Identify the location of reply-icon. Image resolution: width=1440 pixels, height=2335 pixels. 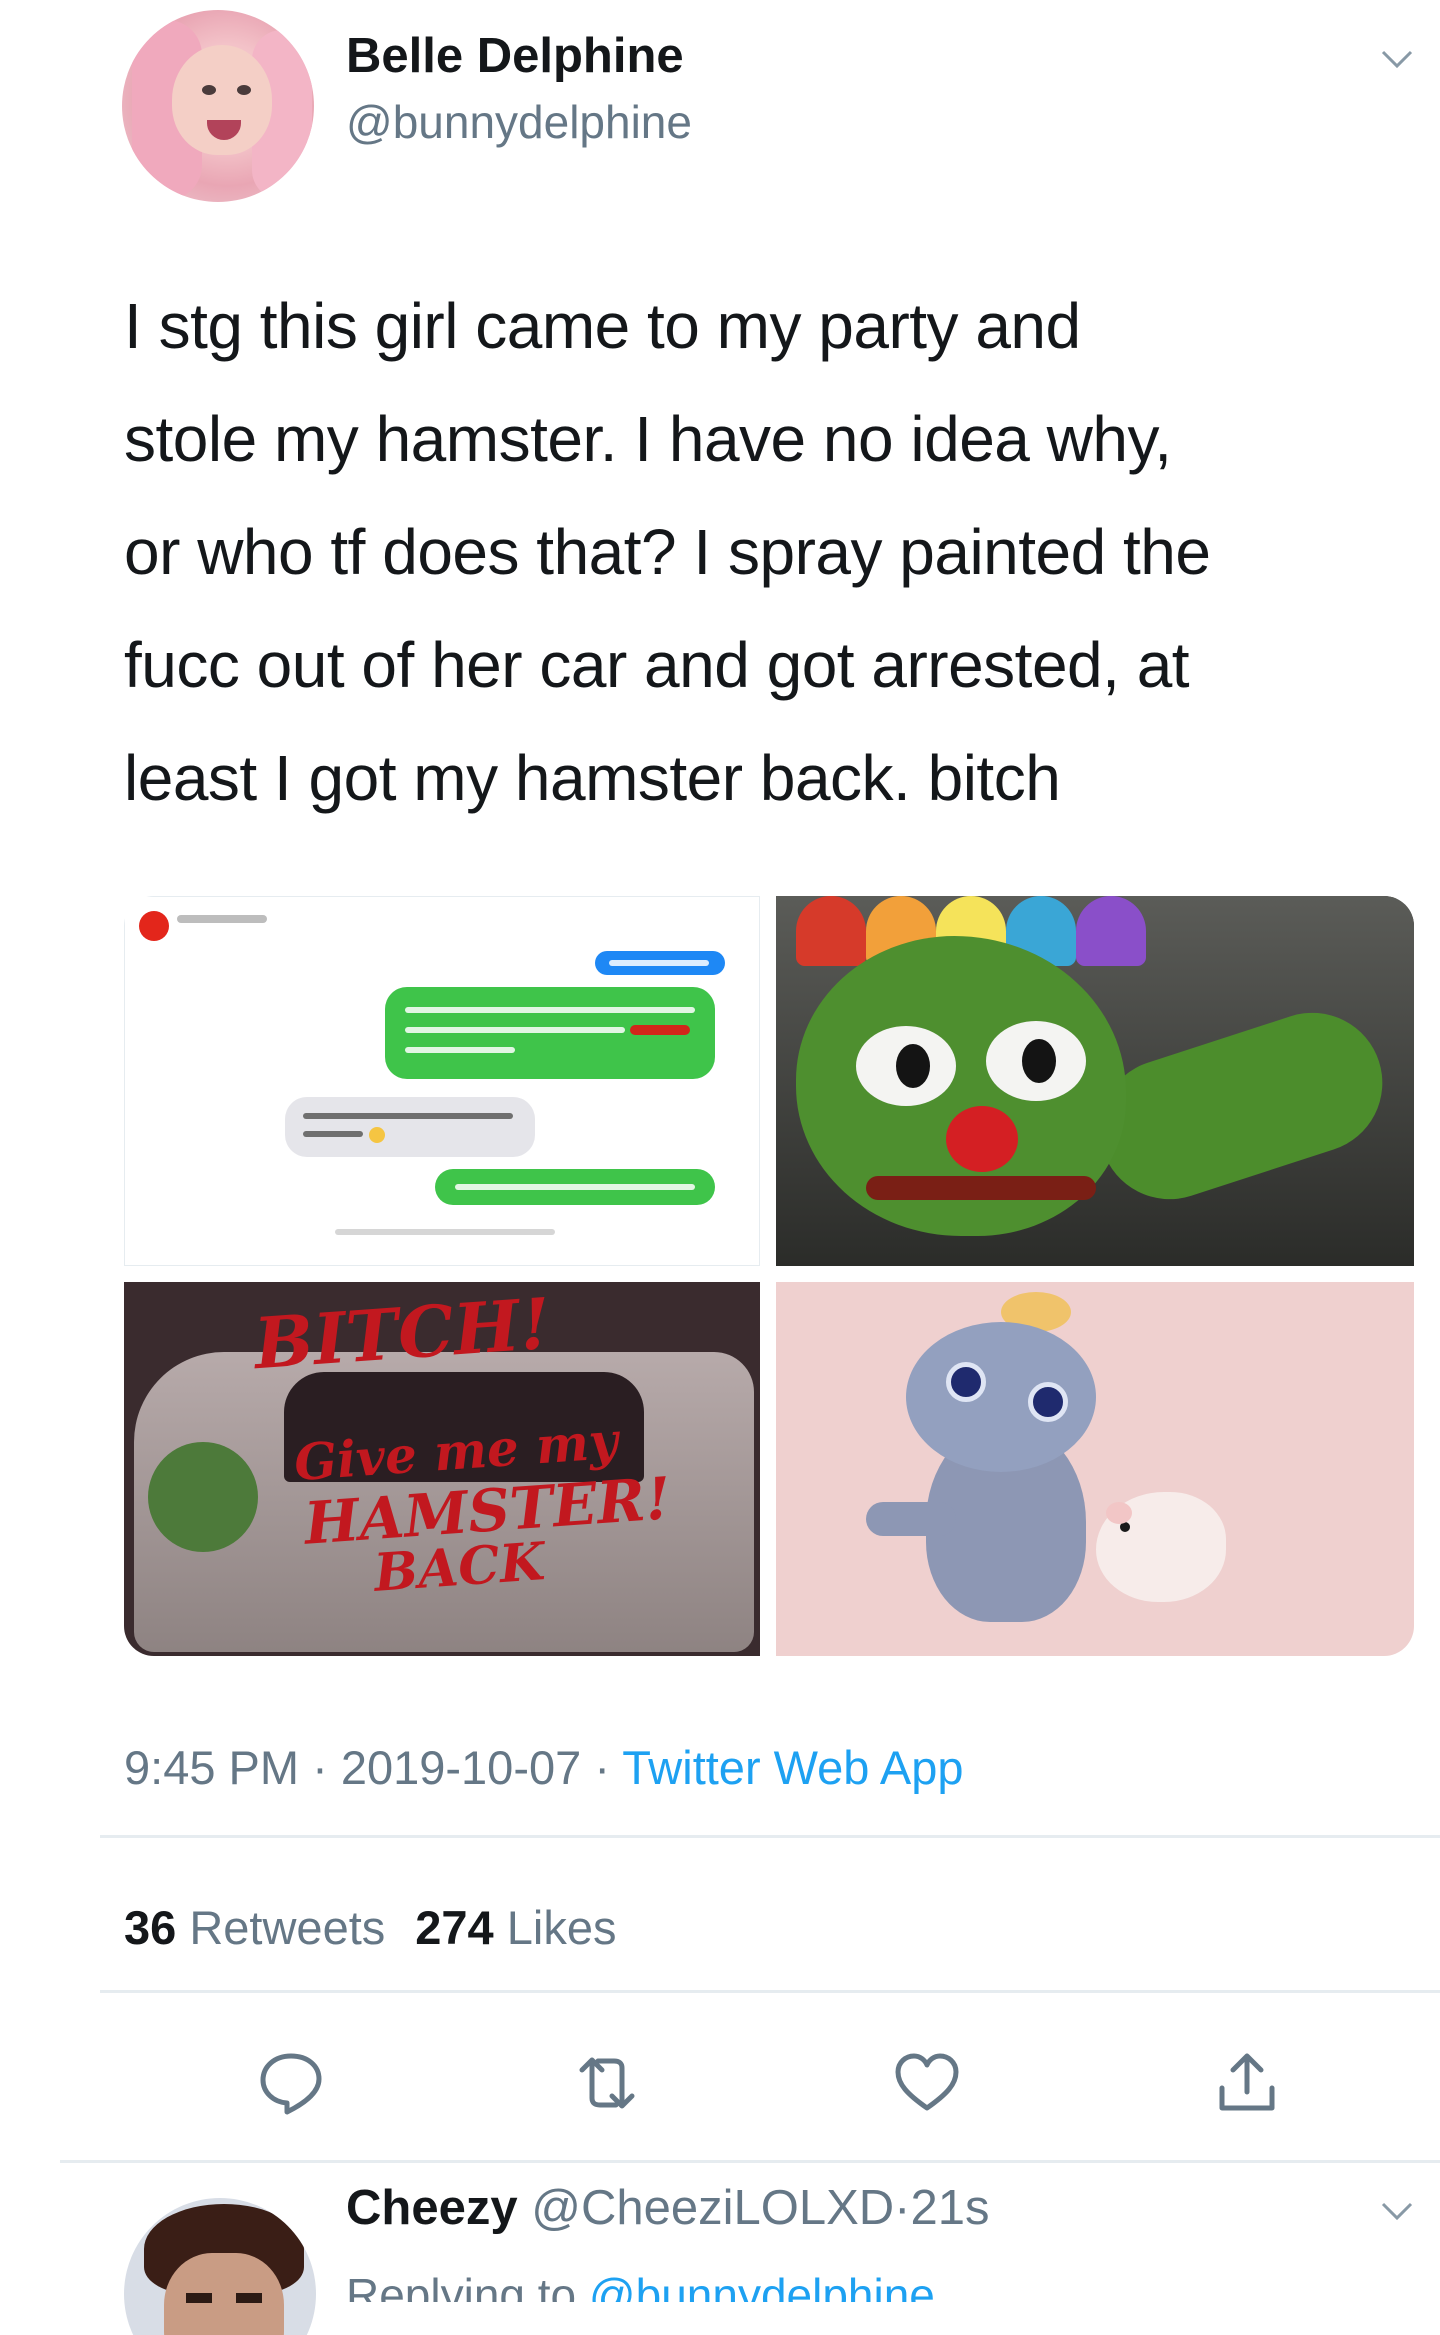
(291, 2084).